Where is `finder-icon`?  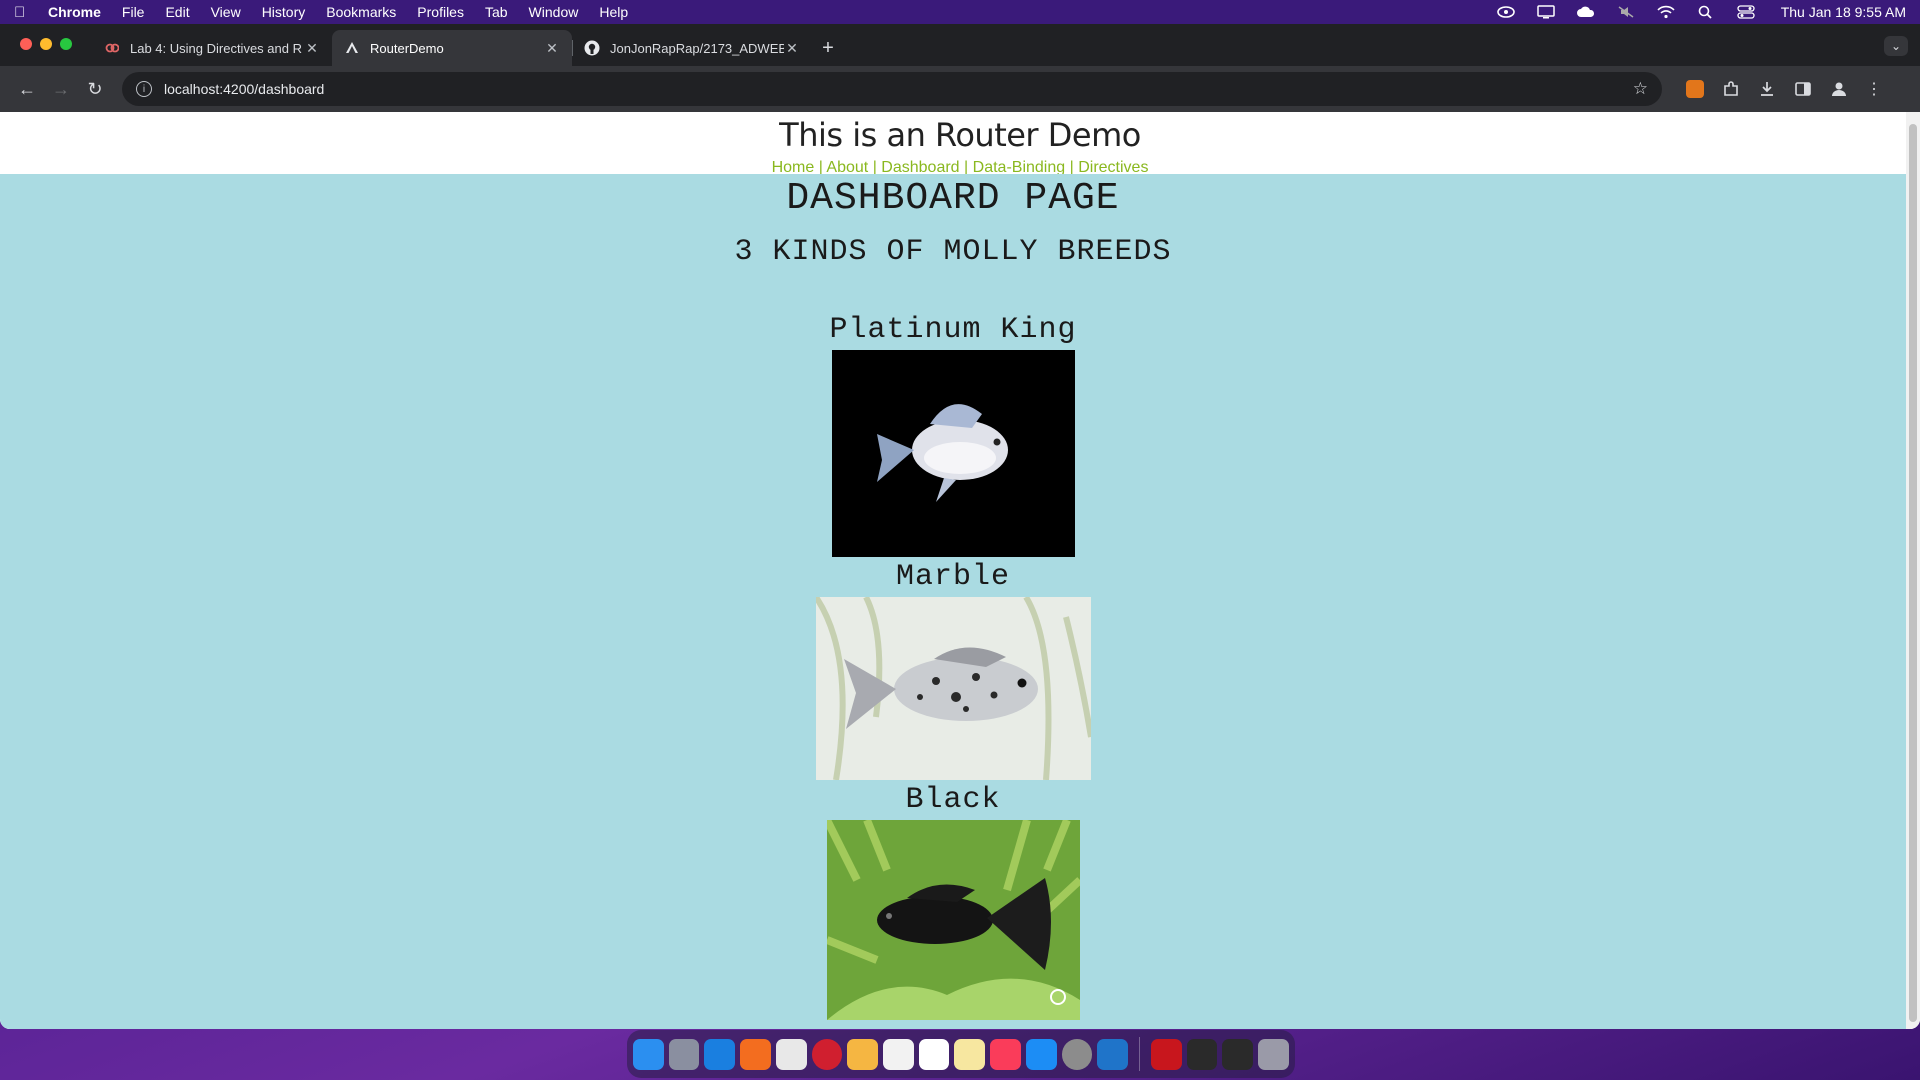
finder-icon is located at coordinates (648, 1054).